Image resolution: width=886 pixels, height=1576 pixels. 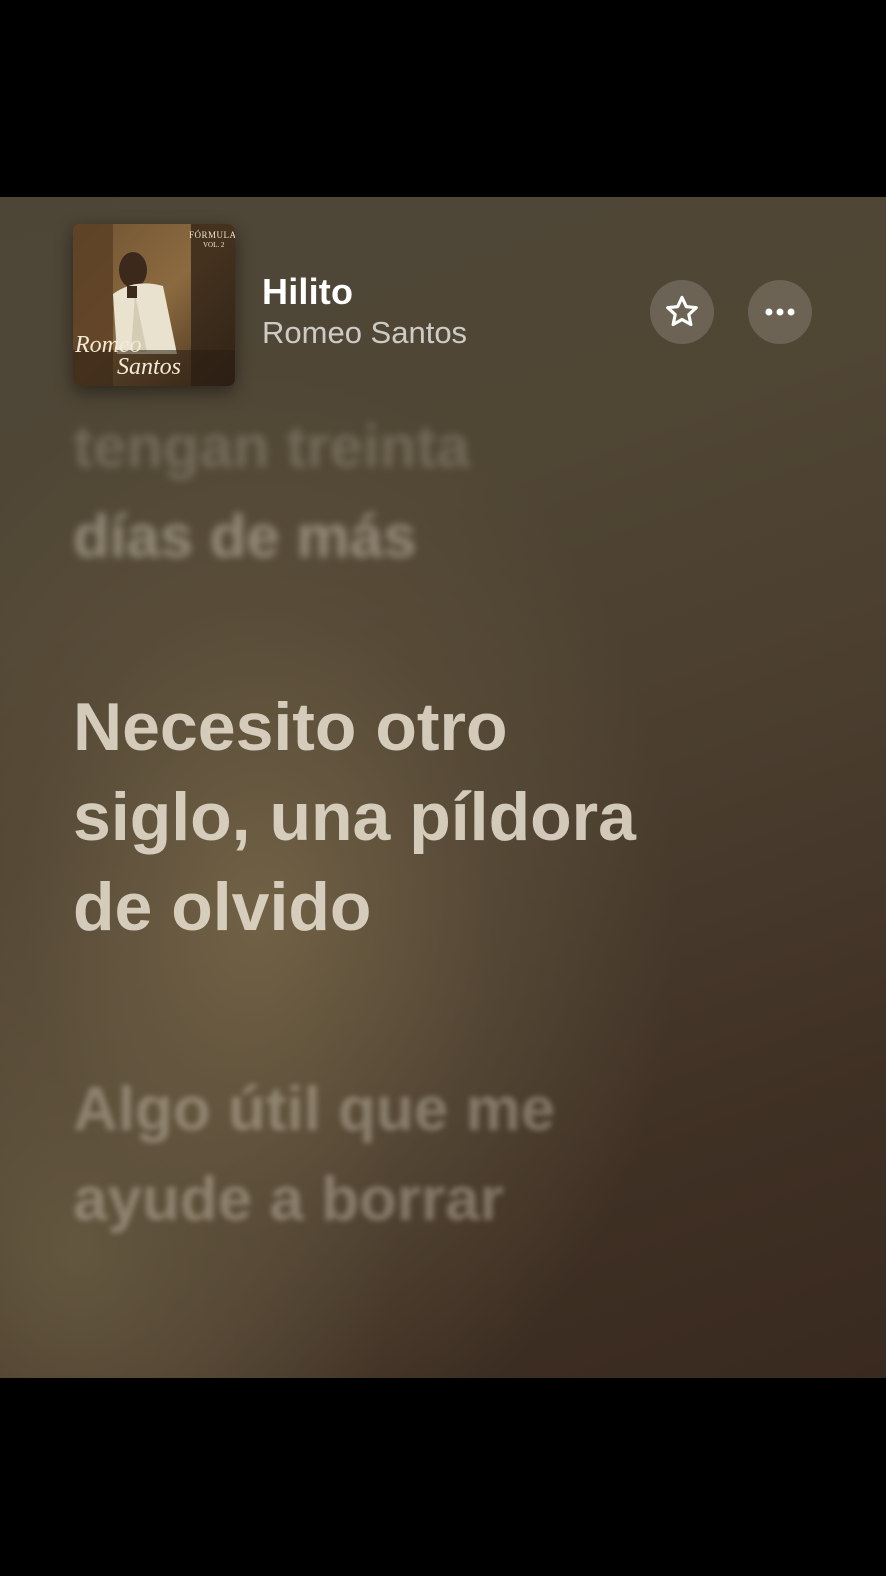 What do you see at coordinates (314, 1110) in the screenshot?
I see `lyric-line-next: Algo útil que me` at bounding box center [314, 1110].